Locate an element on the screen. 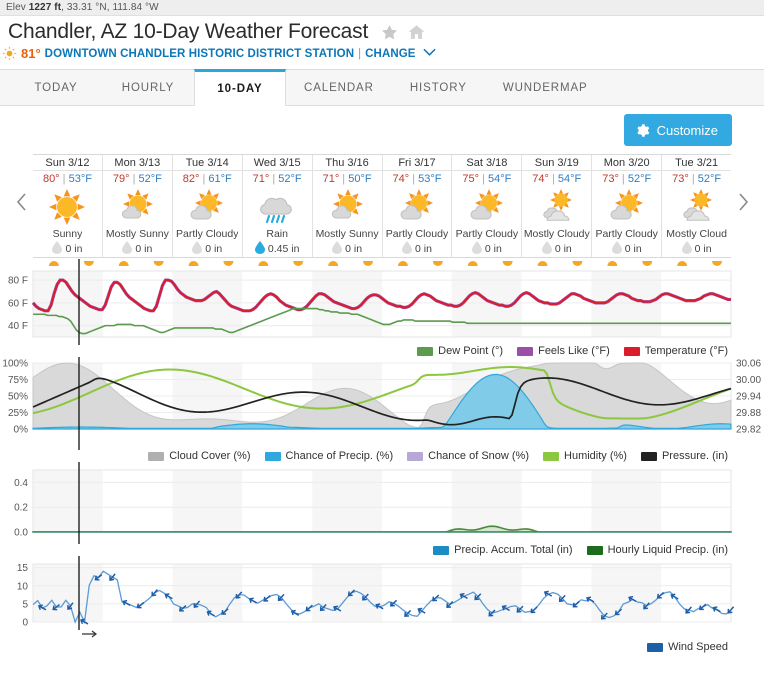 This screenshot has height=698, width=764. forecast-day-card: Mon 3/20 73° | 52°F Partly Cloudy 0 in is located at coordinates (627, 206).